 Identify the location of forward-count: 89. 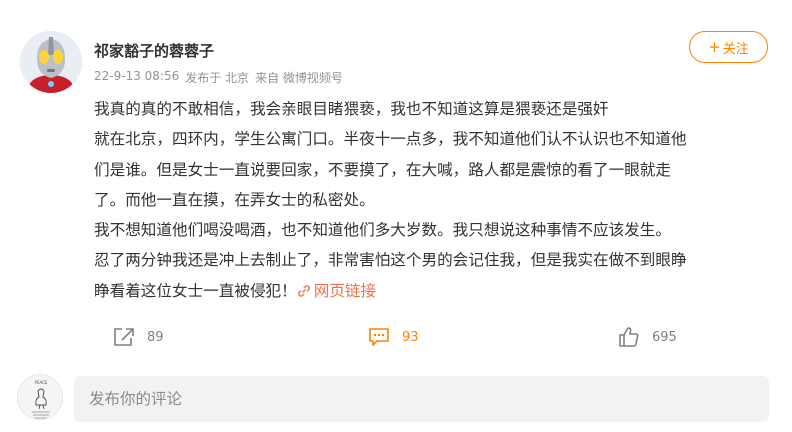
(155, 337).